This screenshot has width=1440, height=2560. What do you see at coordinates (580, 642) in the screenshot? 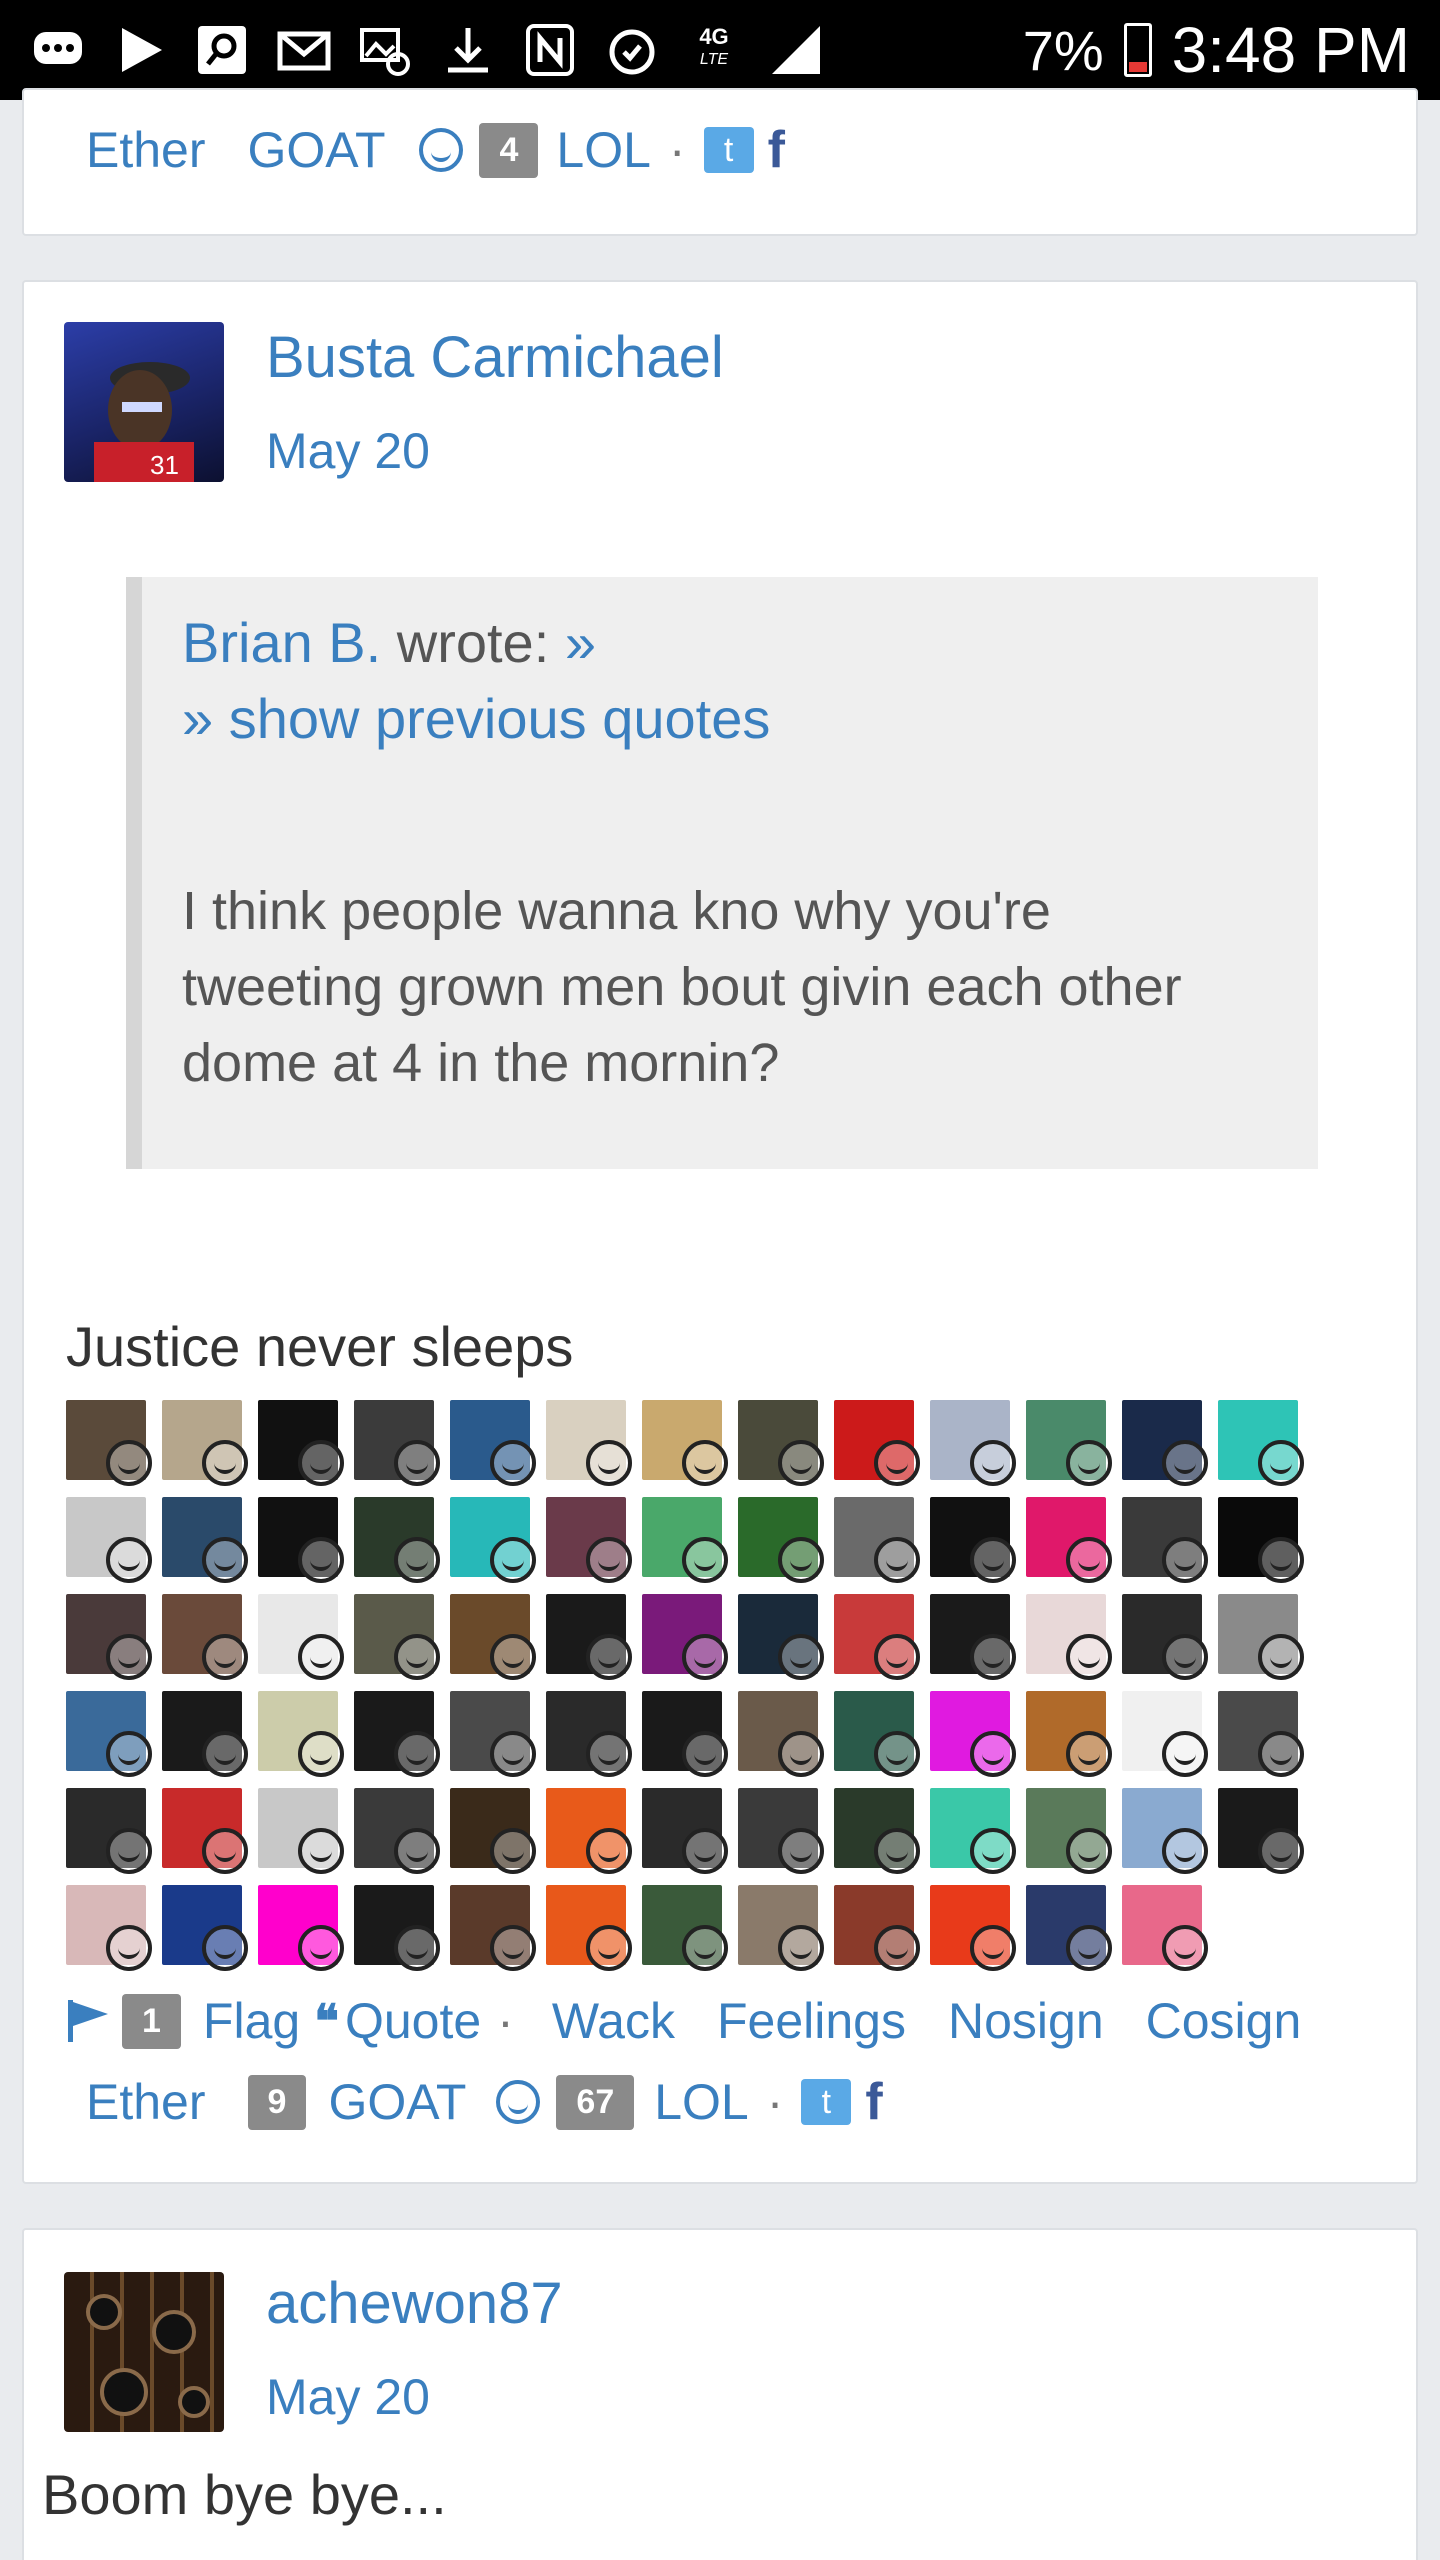
I see `quote-jump-link: »` at bounding box center [580, 642].